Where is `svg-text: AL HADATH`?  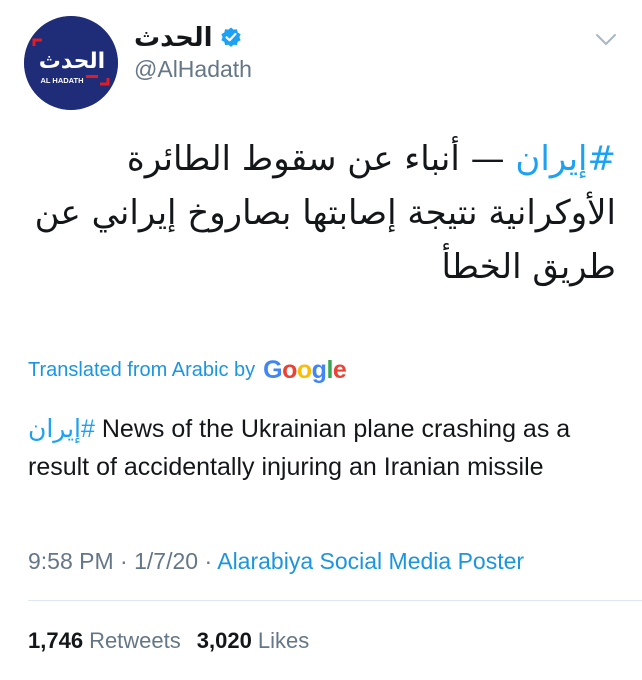
svg-text: AL HADATH is located at coordinates (61, 80).